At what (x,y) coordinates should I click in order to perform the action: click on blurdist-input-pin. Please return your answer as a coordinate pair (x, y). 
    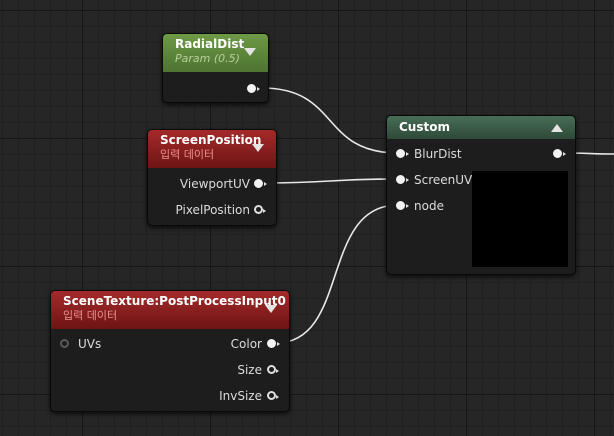
    Looking at the image, I should click on (402, 153).